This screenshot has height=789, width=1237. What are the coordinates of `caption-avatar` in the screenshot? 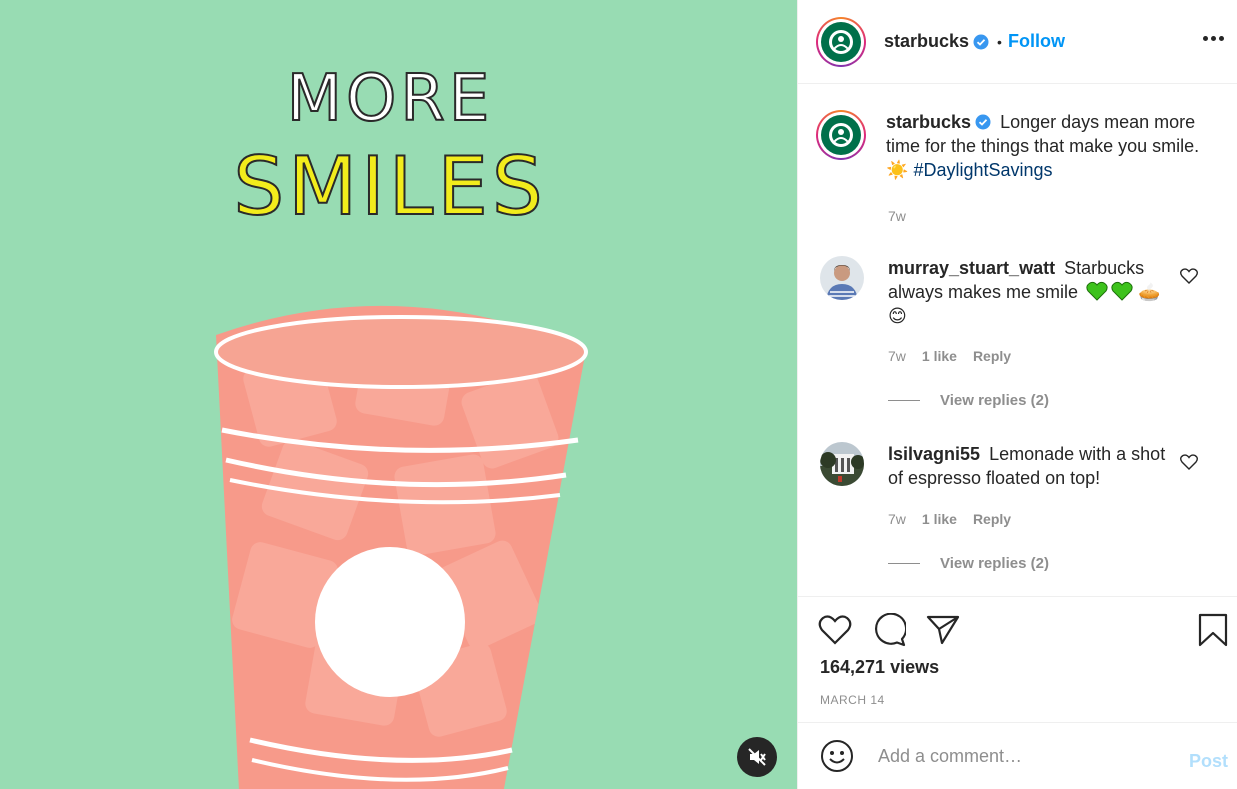 It's located at (841, 135).